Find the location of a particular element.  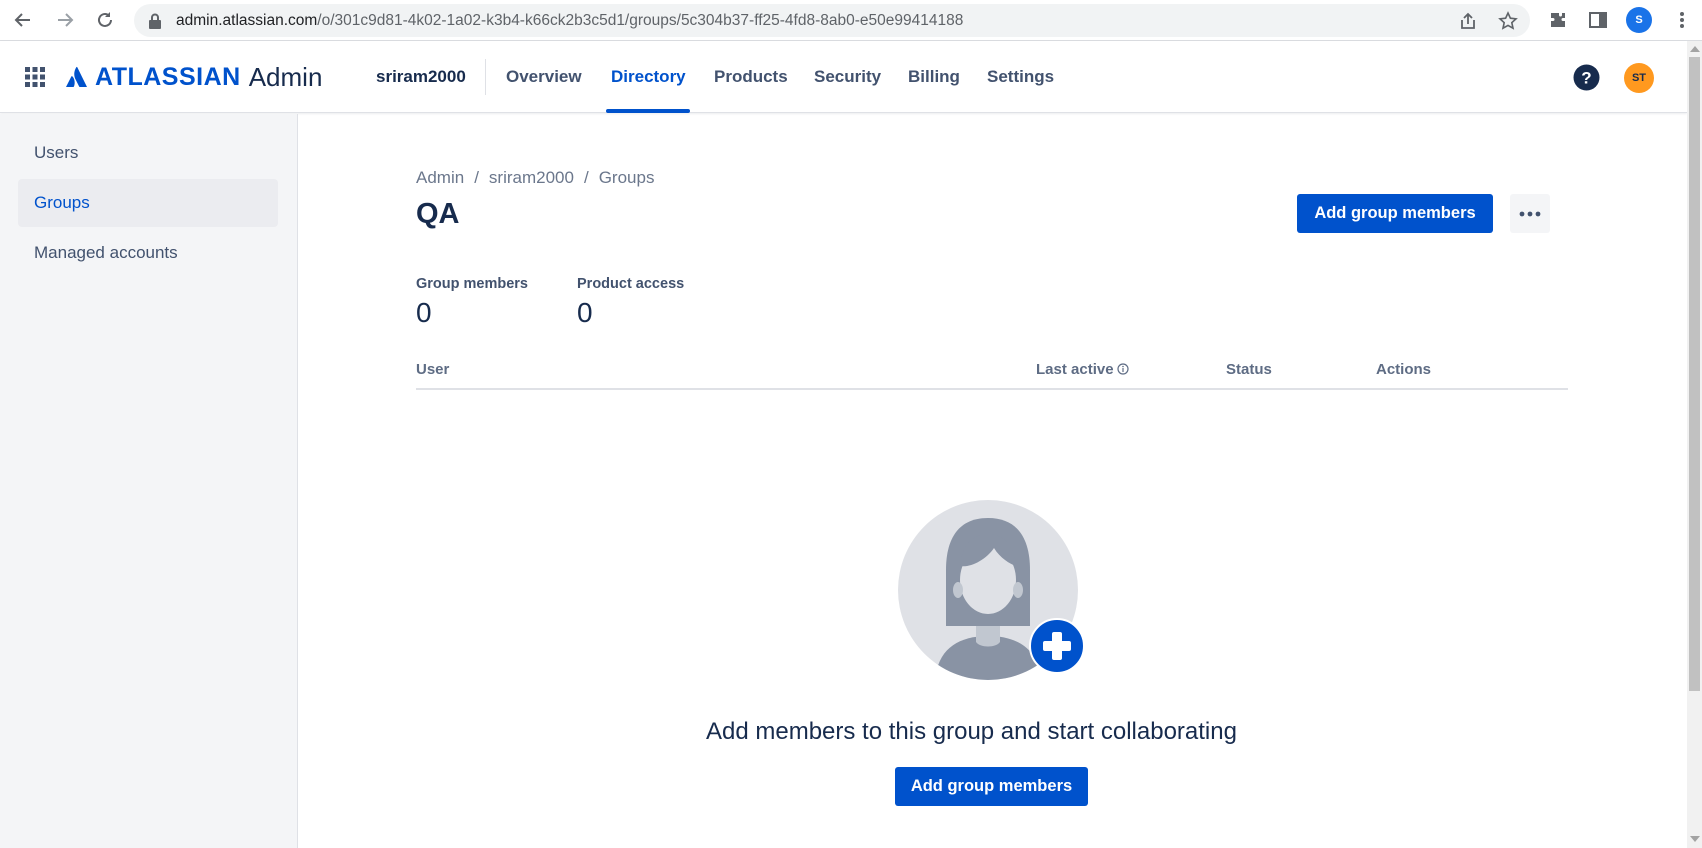

share-icon is located at coordinates (1468, 21).